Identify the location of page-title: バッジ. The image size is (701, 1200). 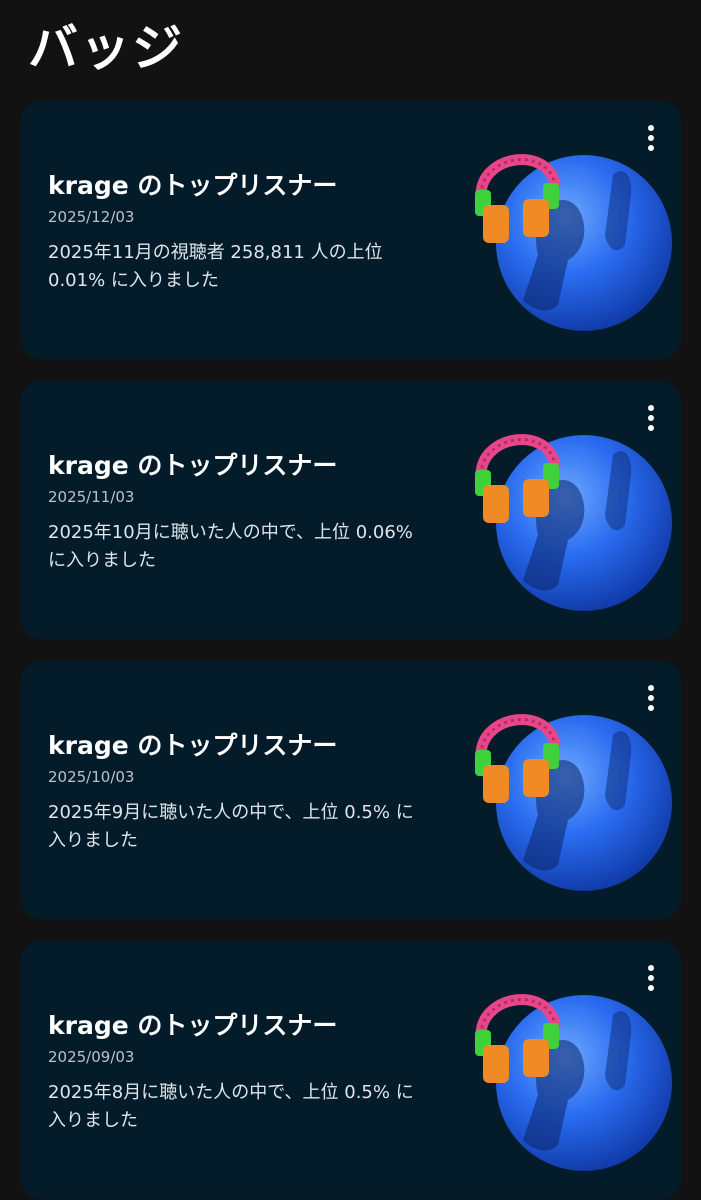
(106, 48).